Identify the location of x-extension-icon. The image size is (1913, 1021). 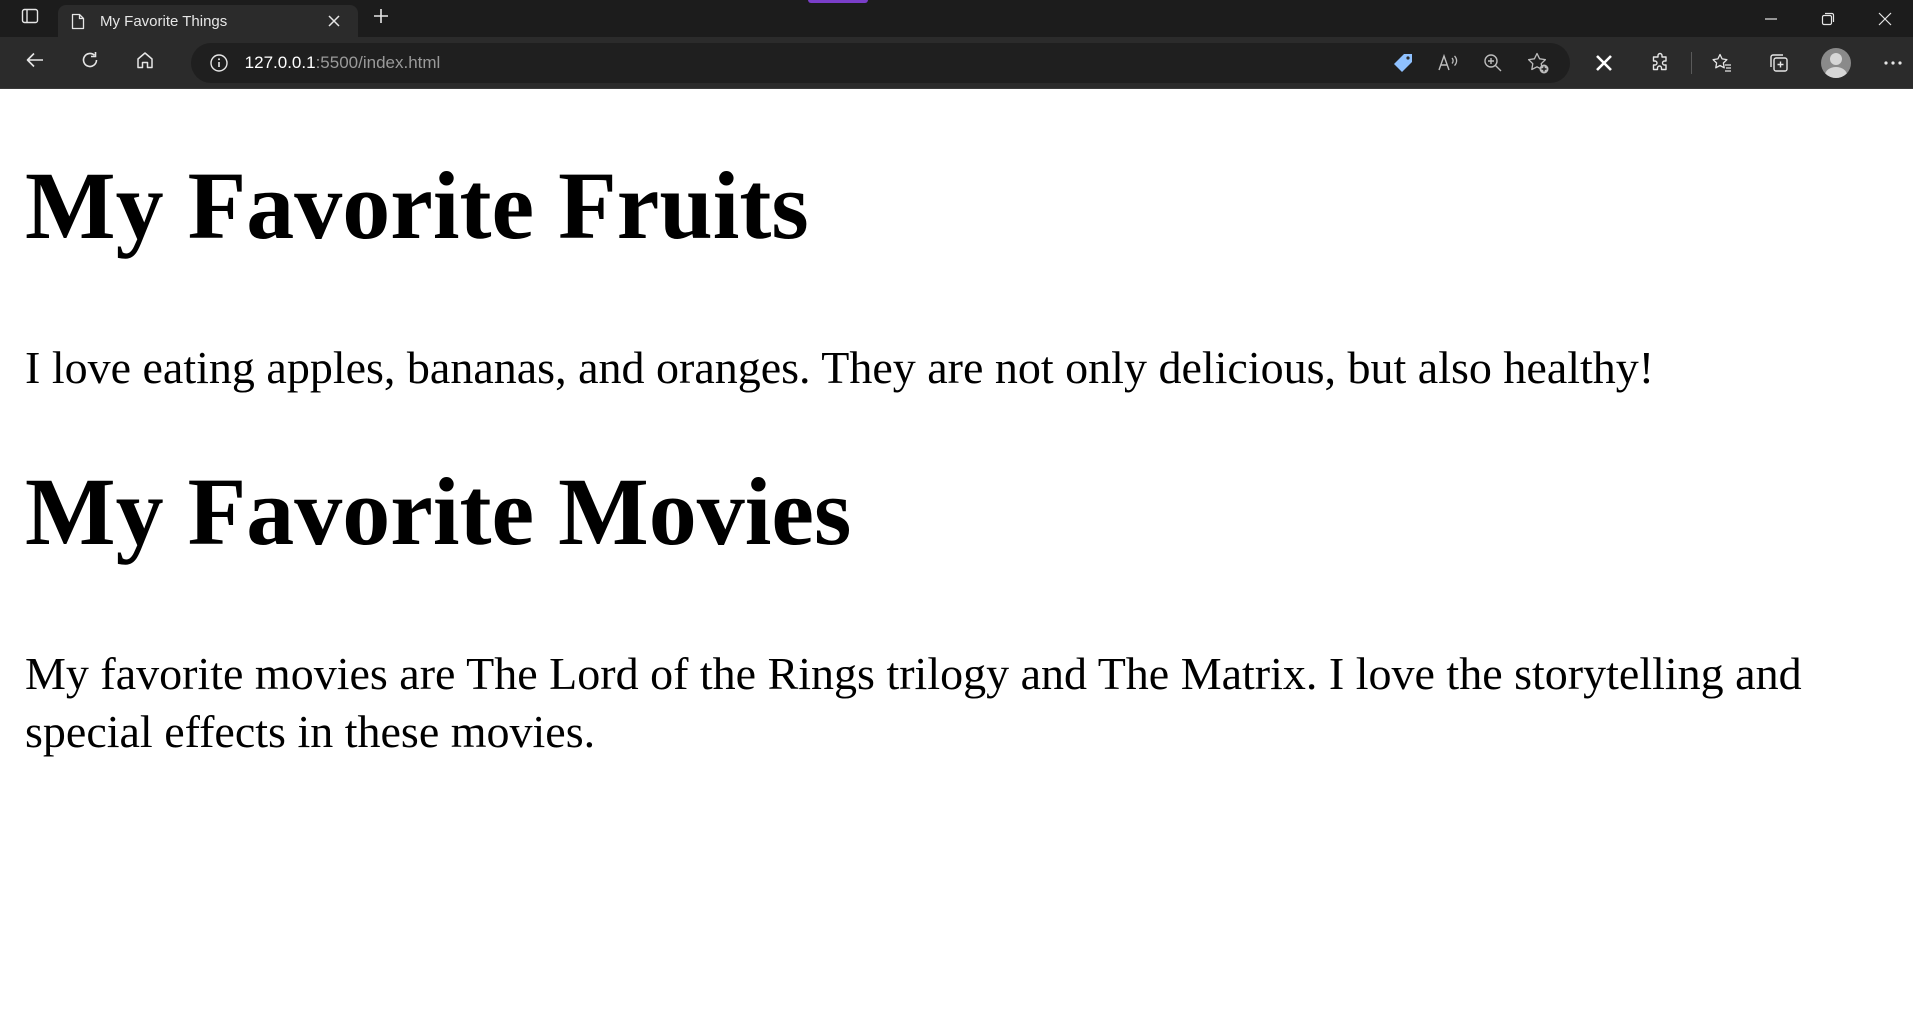
(1604, 62).